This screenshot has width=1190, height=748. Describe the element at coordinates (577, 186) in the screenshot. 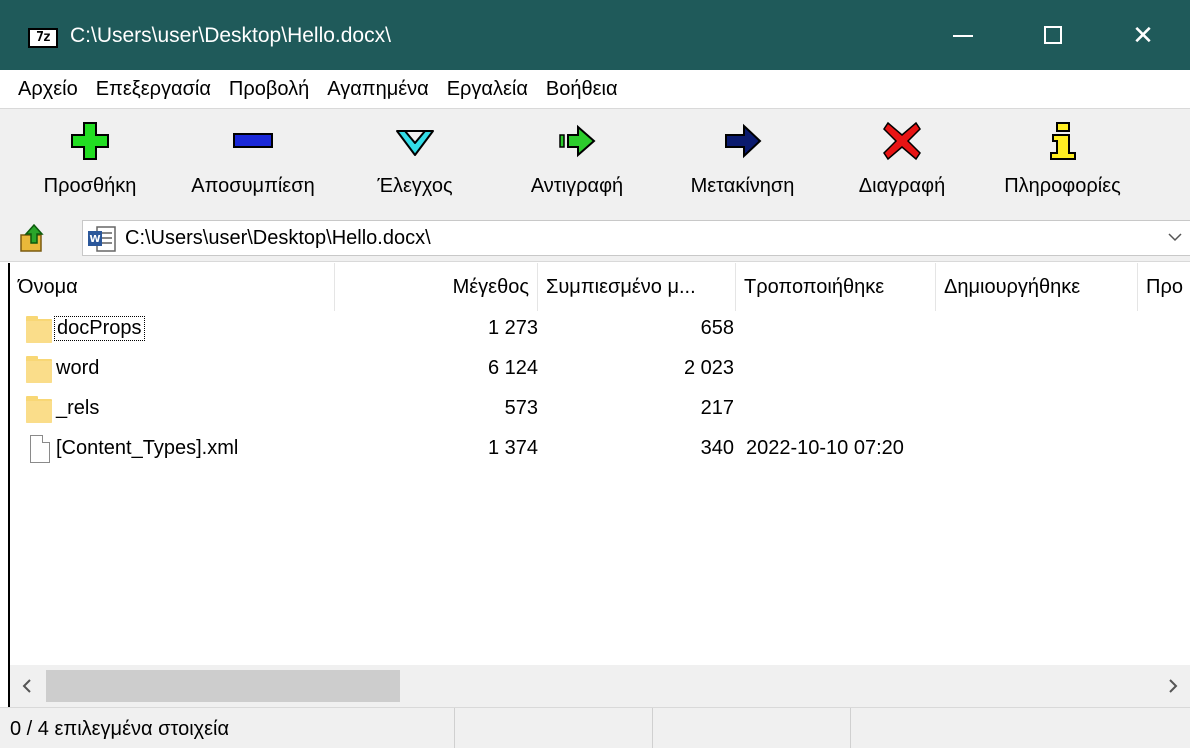

I see `copy-label: Αντιγραφή` at that location.